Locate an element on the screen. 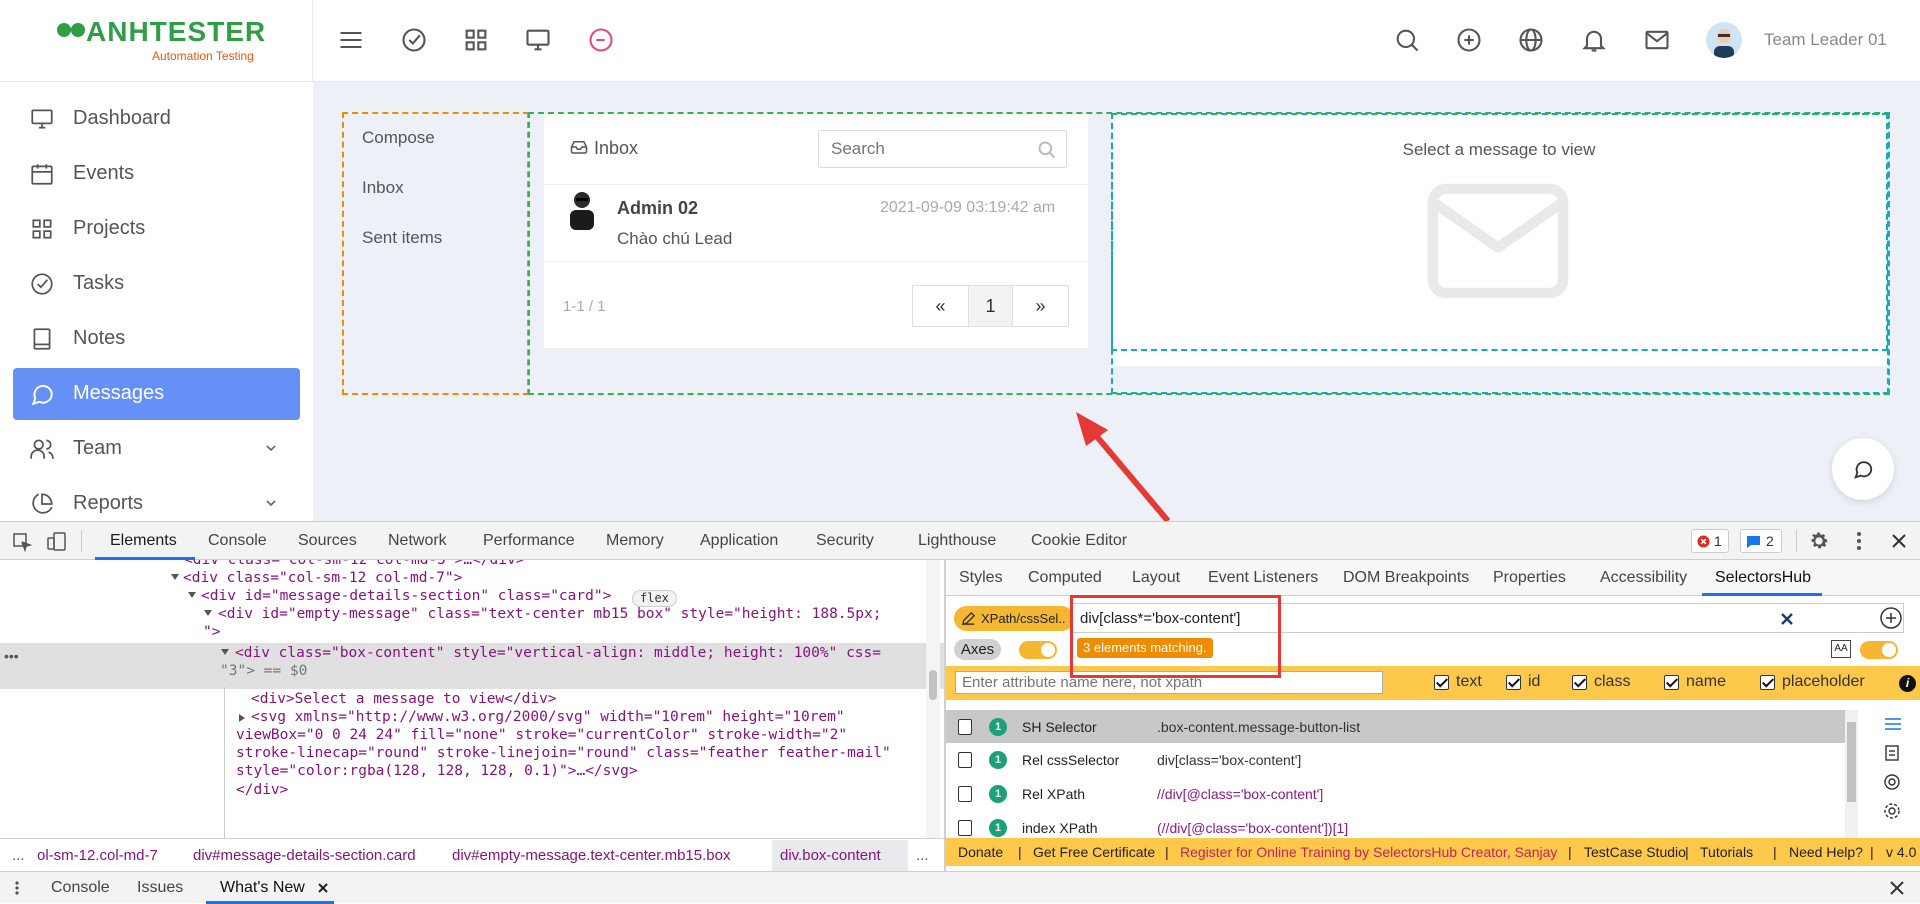  pagination-page-button: 1 is located at coordinates (990, 306).